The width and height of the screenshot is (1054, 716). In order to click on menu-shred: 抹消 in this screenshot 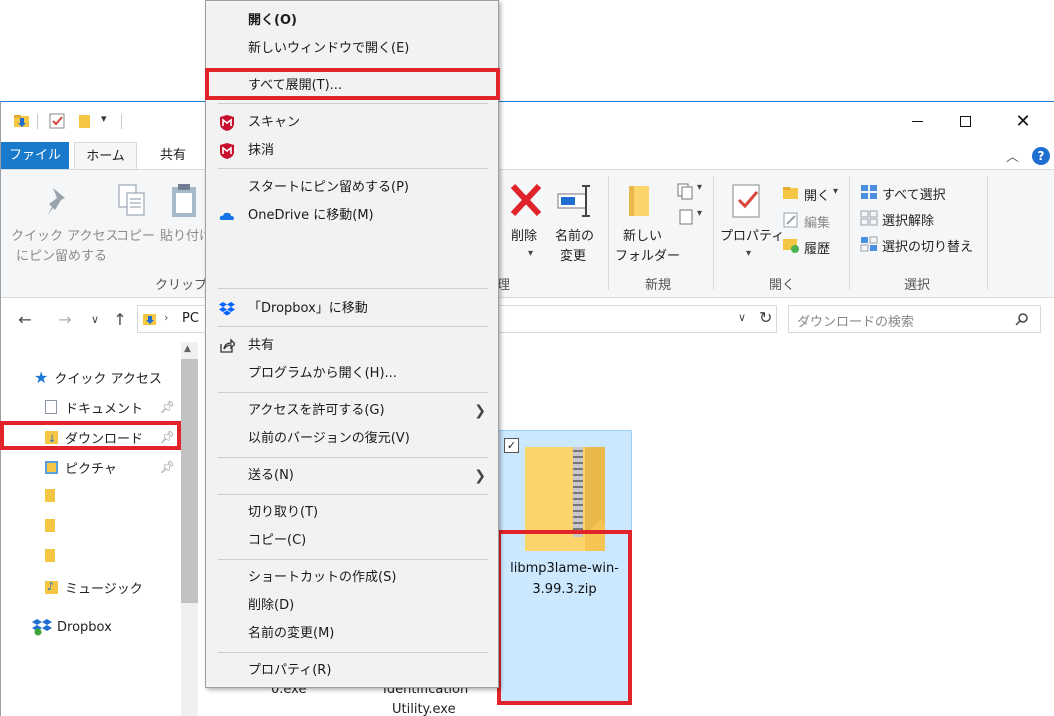, I will do `click(352, 151)`.